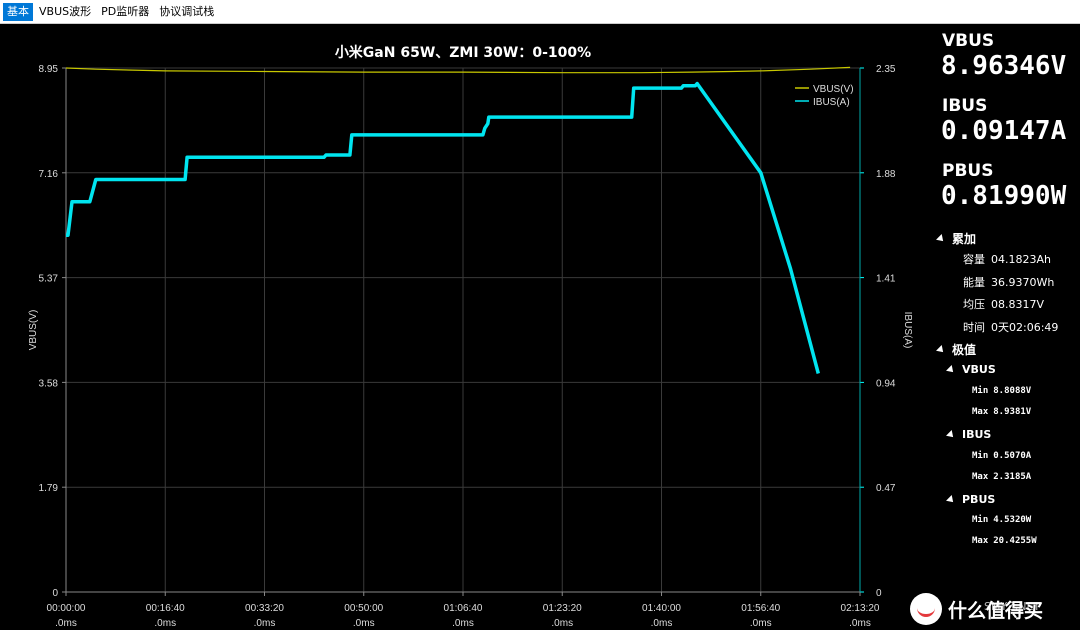 The image size is (1080, 630). I want to click on max-value: 20.4255W, so click(1015, 541).